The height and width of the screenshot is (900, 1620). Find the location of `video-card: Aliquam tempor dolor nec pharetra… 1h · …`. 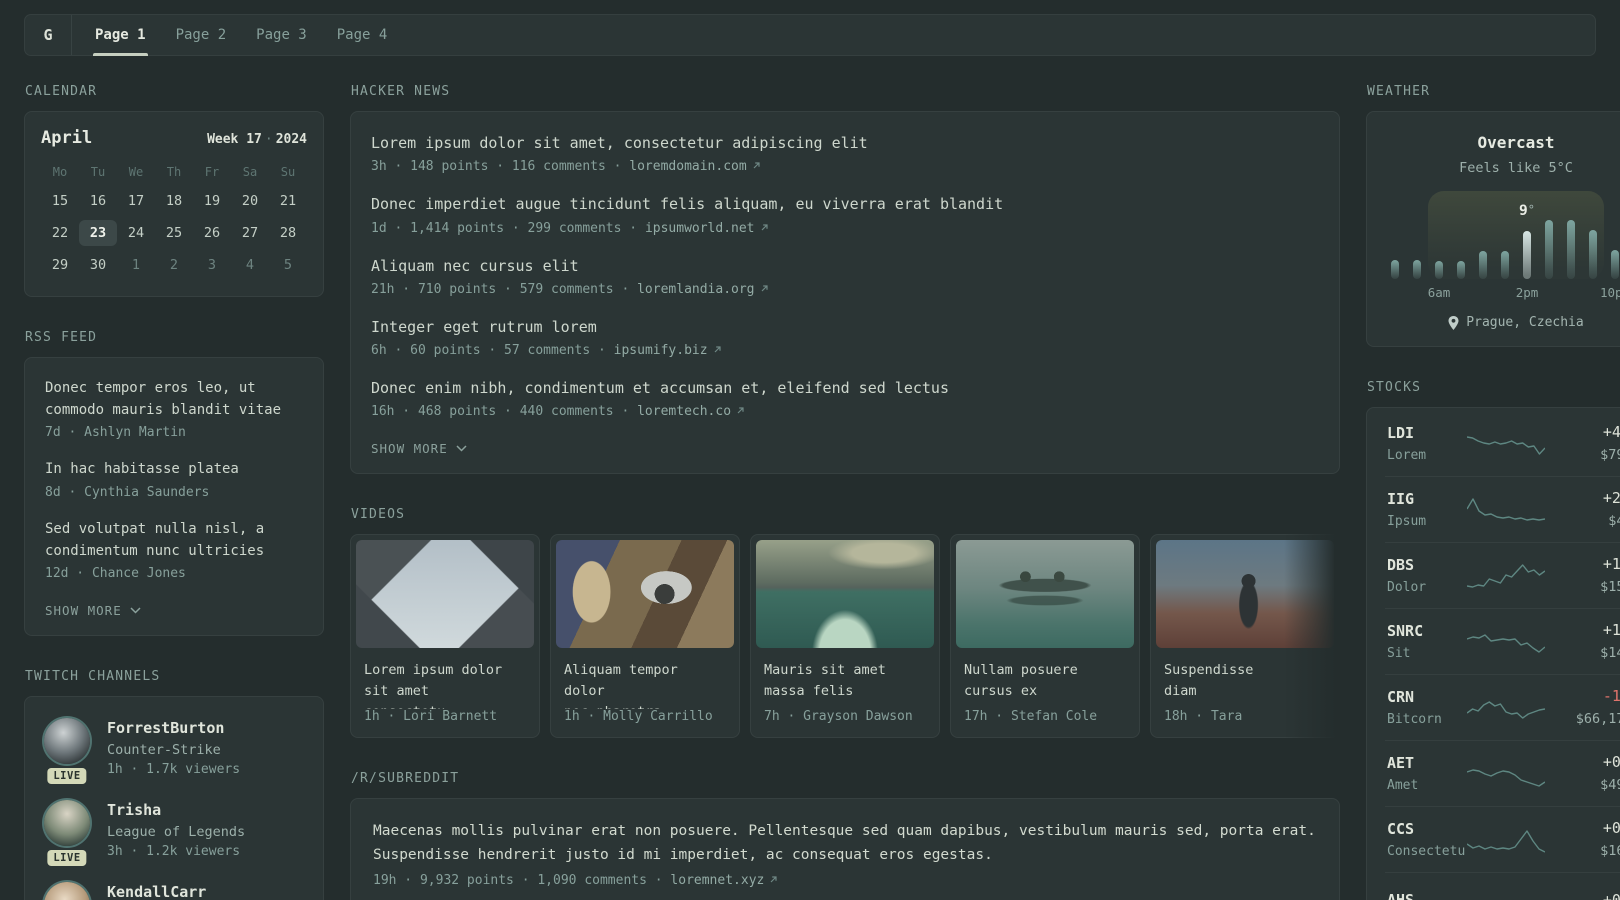

video-card: Aliquam tempor dolor nec pharetra… 1h · … is located at coordinates (645, 636).